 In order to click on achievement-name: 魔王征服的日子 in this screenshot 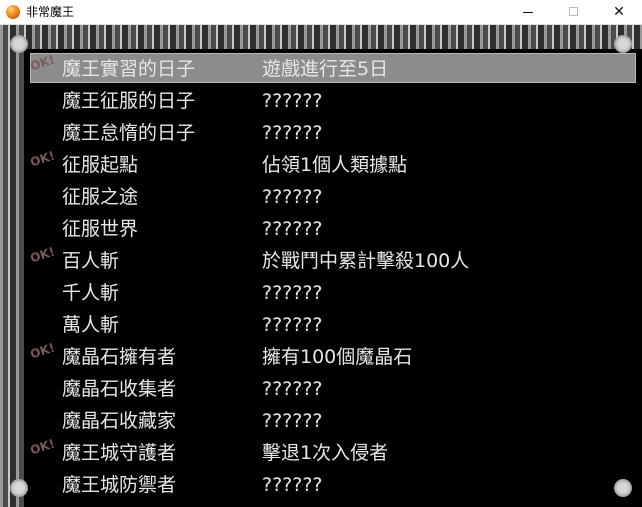, I will do `click(129, 101)`.